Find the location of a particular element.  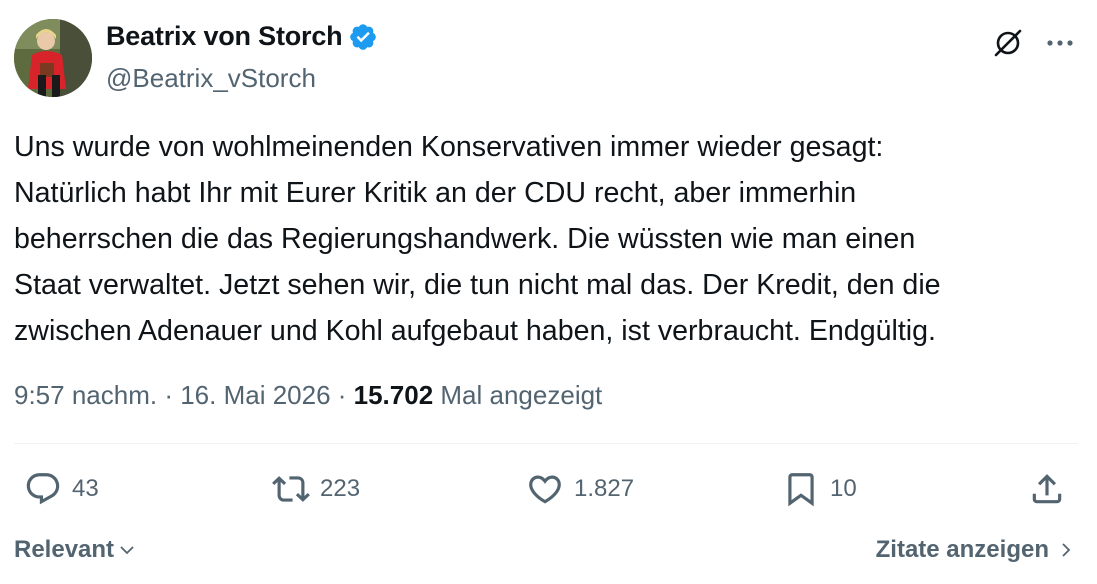

like-button: 1.827 is located at coordinates (580, 489).